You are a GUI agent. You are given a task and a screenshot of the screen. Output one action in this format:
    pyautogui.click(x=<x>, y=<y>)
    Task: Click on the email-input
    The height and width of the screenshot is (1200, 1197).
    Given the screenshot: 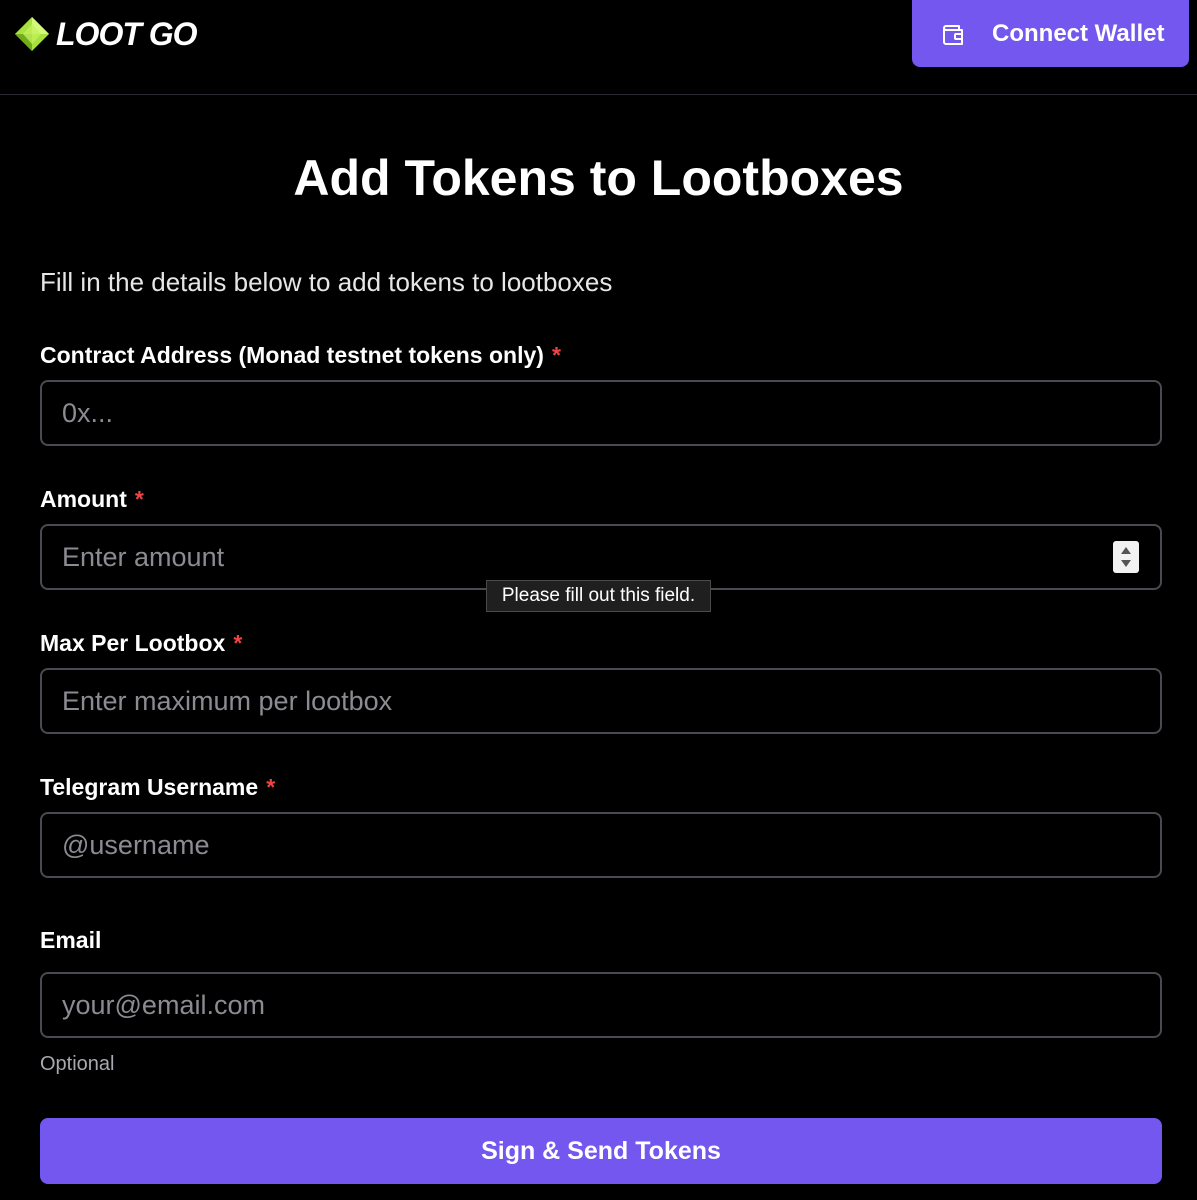 What is the action you would take?
    pyautogui.click(x=601, y=1005)
    